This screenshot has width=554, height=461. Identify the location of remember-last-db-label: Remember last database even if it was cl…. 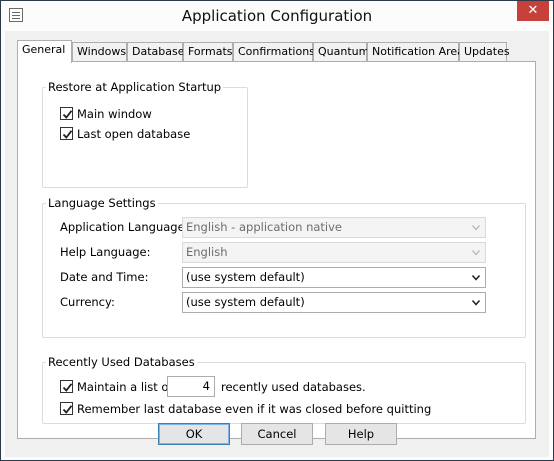
(254, 409).